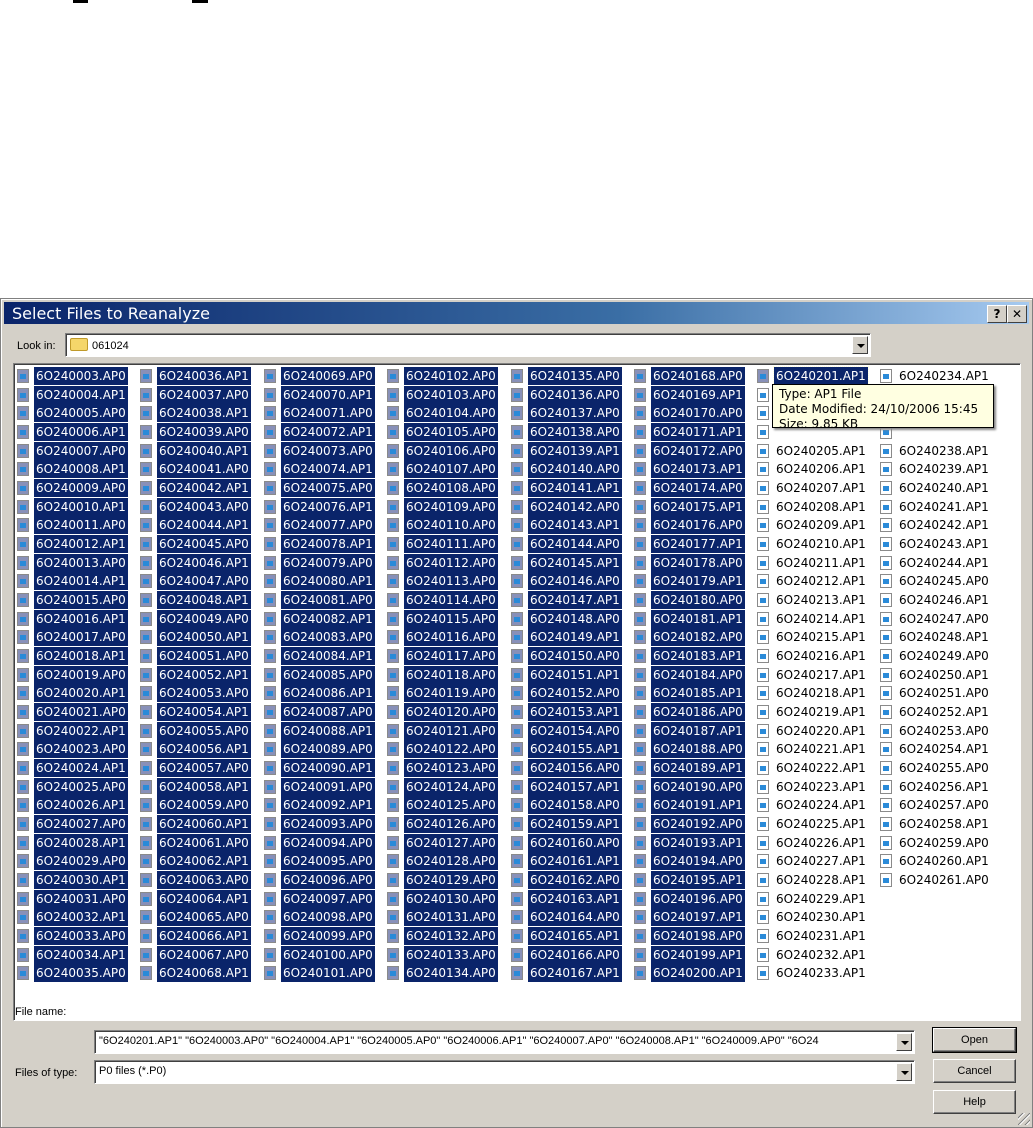  I want to click on file-name: 6O240012.AP1, so click(81, 544).